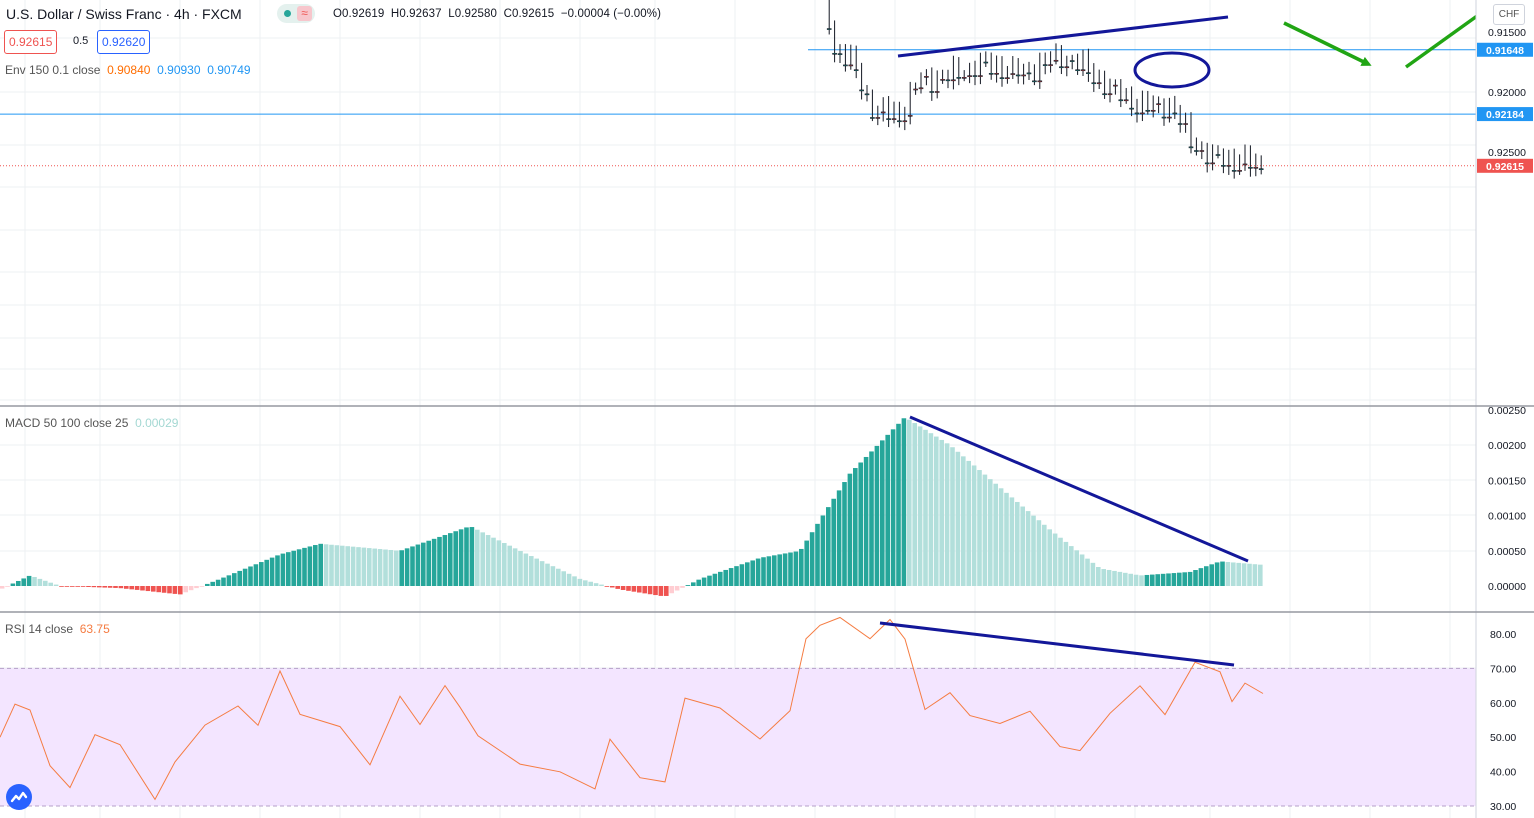  What do you see at coordinates (53, 70) in the screenshot?
I see `envelope-label: Env 150 0.1 close` at bounding box center [53, 70].